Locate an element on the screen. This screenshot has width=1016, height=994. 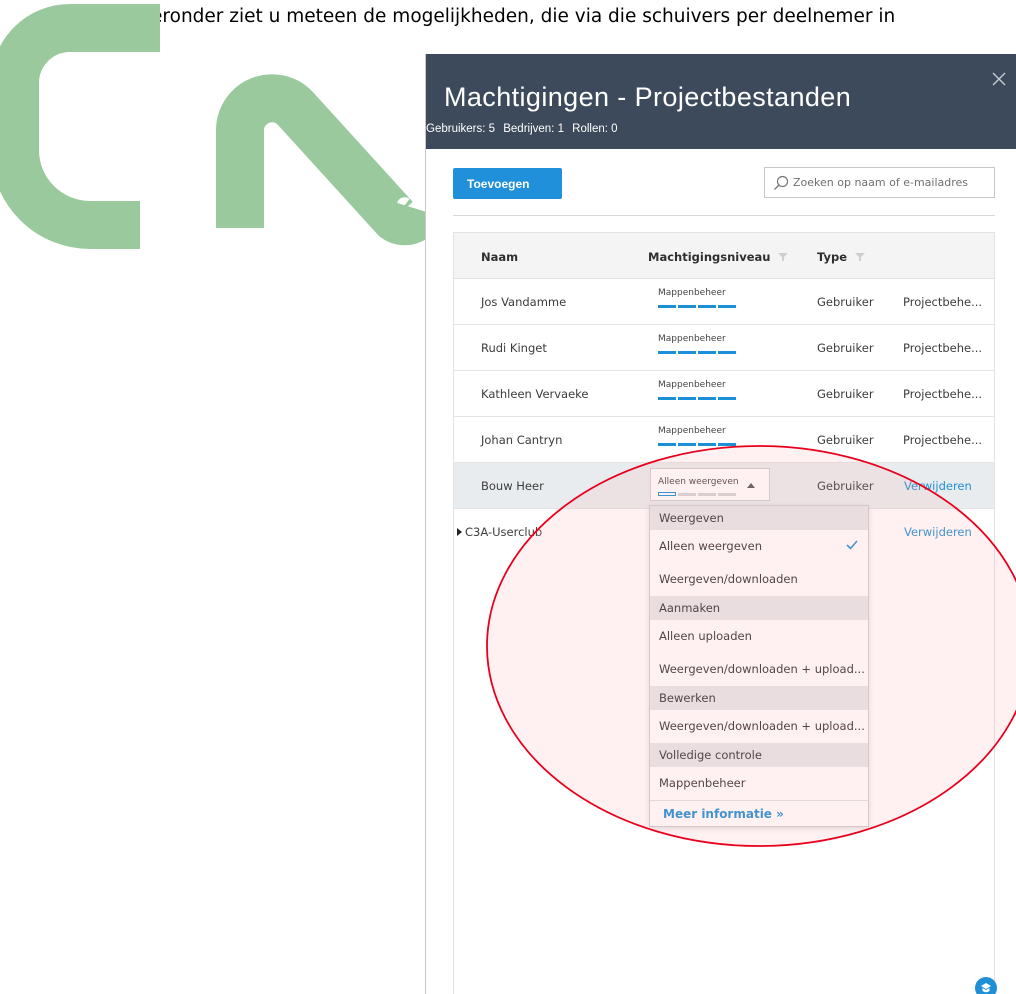
permission-select-value: Alleen weergeven is located at coordinates (698, 482).